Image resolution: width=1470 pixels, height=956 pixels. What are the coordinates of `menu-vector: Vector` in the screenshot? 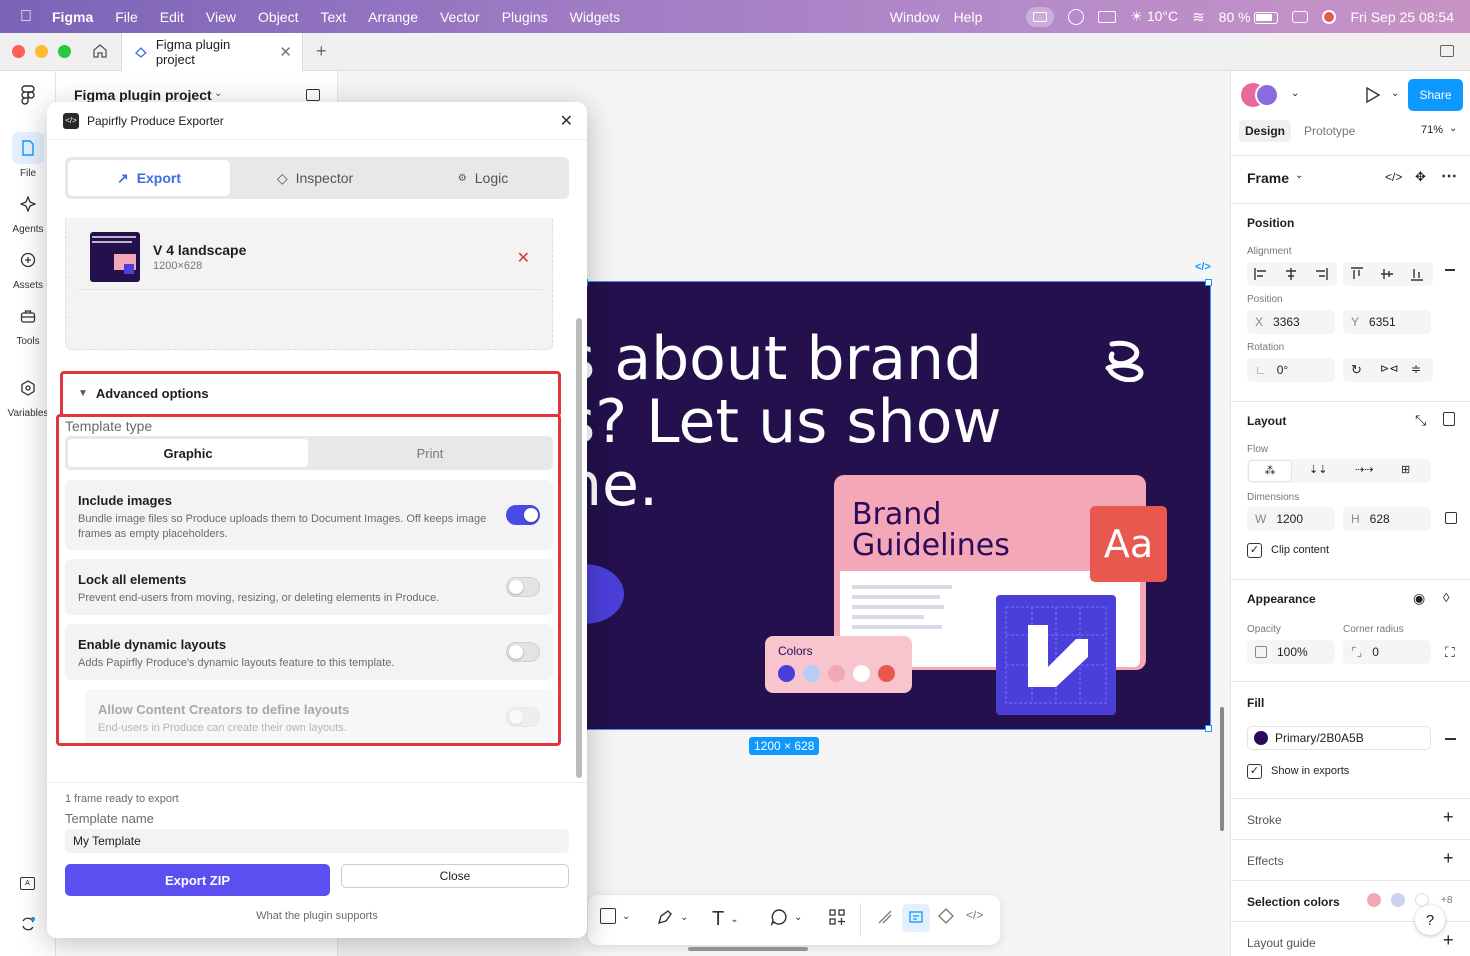 It's located at (460, 17).